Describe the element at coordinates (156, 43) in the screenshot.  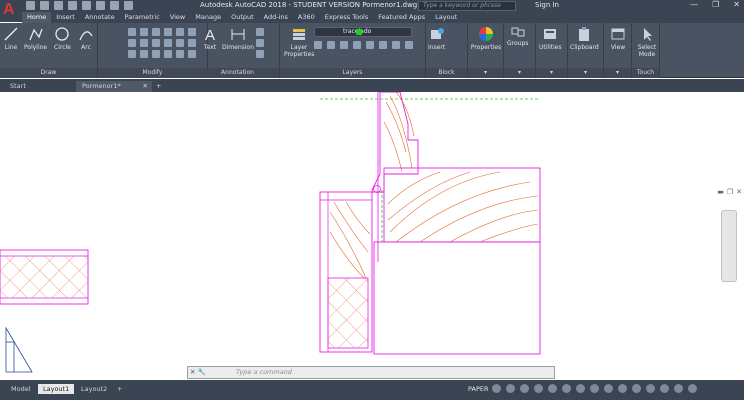
I see `stretch-icon` at that location.